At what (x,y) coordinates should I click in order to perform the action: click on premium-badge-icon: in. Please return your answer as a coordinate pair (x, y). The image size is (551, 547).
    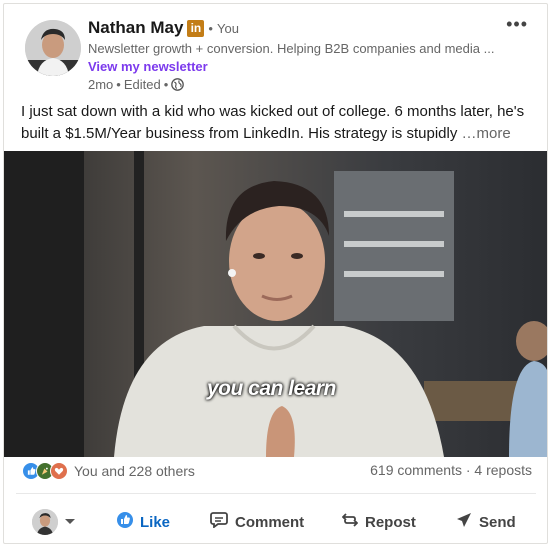
    Looking at the image, I should click on (196, 28).